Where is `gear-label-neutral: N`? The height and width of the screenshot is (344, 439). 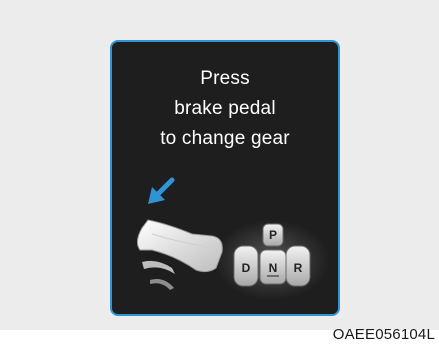
gear-label-neutral: N is located at coordinates (273, 268).